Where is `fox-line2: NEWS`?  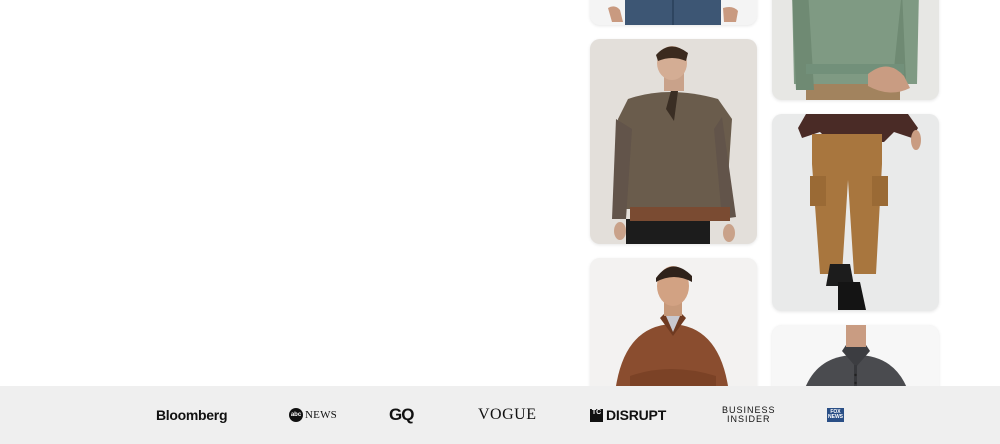 fox-line2: NEWS is located at coordinates (835, 417).